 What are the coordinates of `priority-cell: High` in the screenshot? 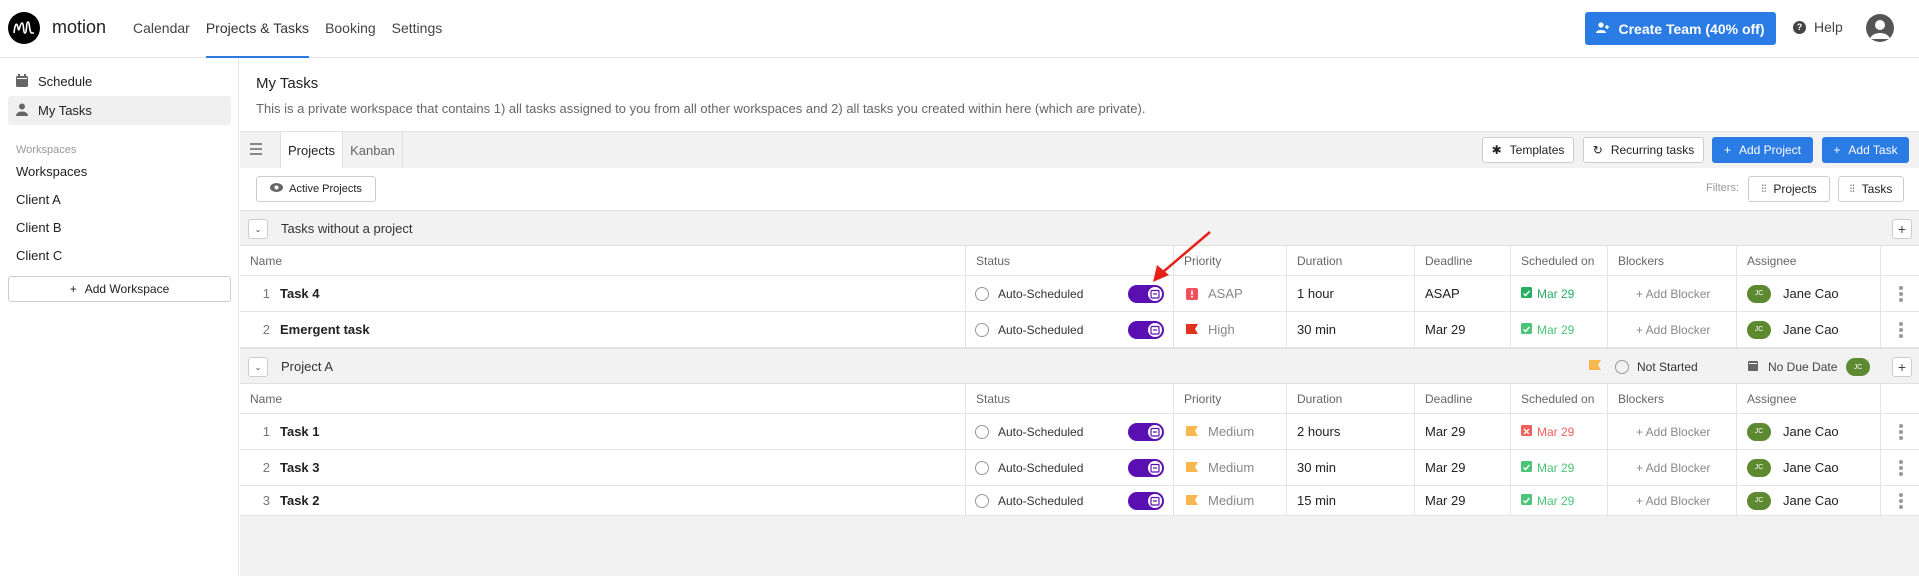 It's located at (1229, 329).